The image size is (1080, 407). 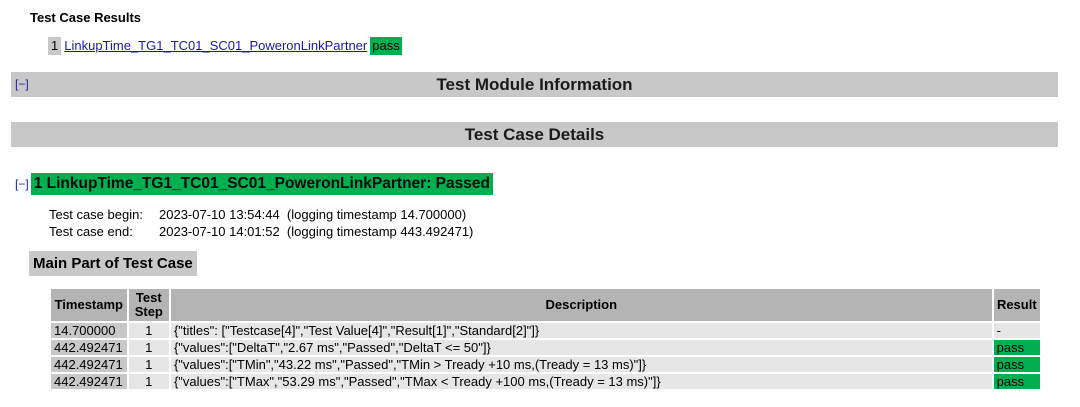 What do you see at coordinates (1016, 305) in the screenshot?
I see `header-result: Result` at bounding box center [1016, 305].